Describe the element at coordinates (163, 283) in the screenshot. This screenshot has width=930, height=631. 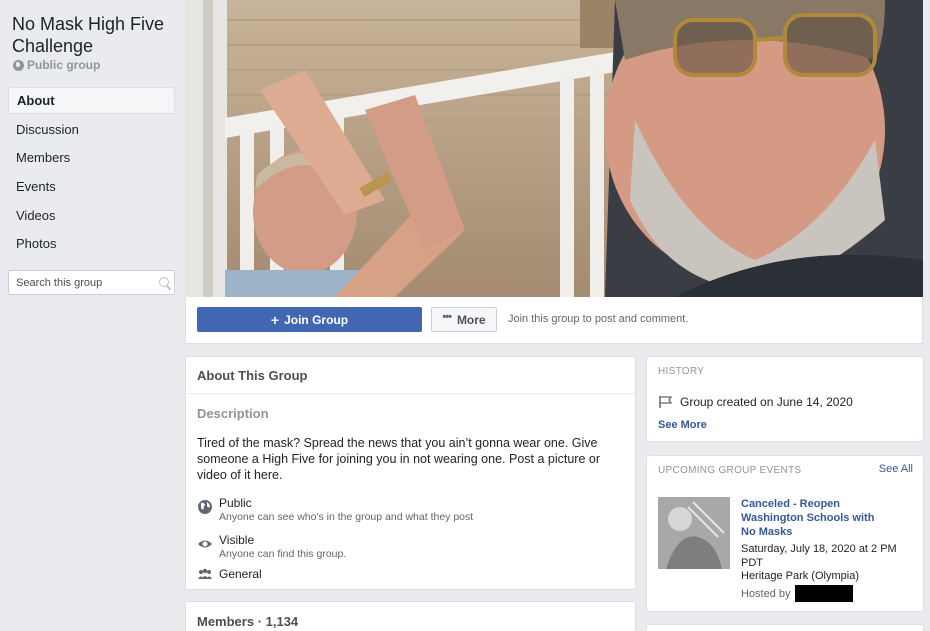
I see `search-icon` at that location.